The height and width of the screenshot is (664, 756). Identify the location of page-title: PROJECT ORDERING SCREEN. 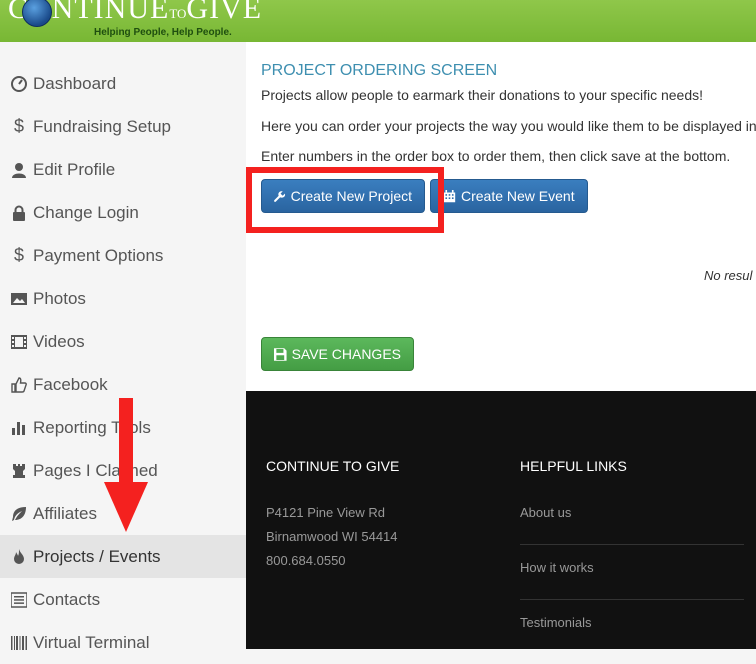
(379, 70).